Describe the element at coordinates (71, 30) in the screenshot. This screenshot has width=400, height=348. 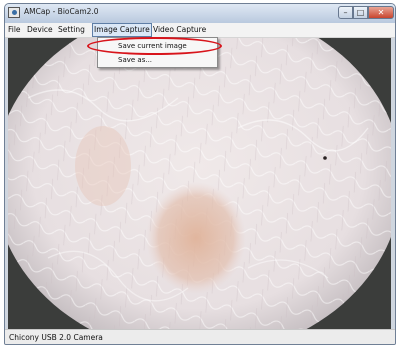
I see `menu-setting: Setting` at that location.